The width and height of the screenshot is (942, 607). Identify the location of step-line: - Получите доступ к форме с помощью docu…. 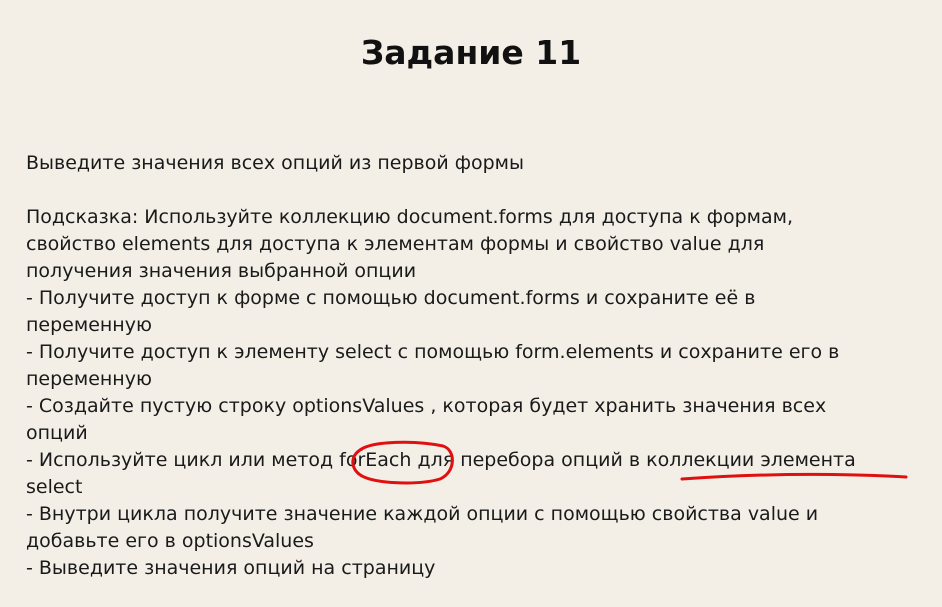
(391, 298).